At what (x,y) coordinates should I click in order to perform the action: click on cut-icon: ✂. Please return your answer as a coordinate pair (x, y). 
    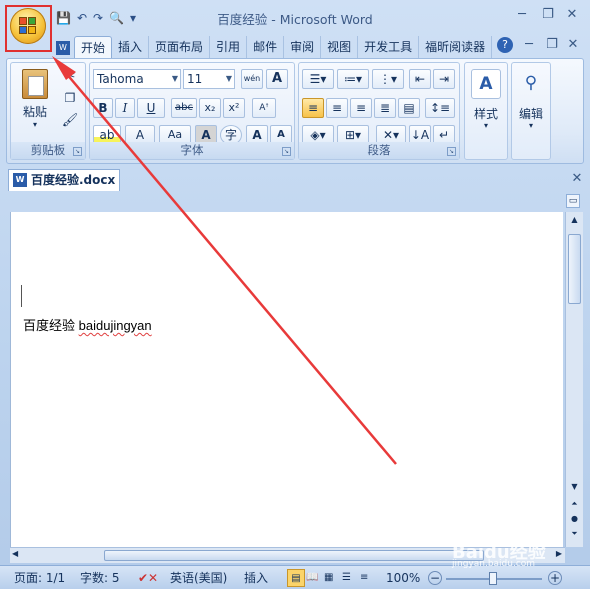
    Looking at the image, I should click on (70, 76).